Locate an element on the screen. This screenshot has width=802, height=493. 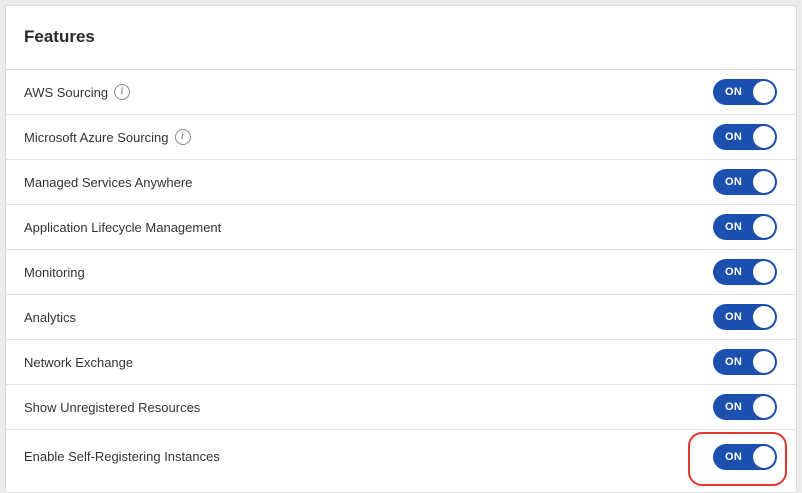
feature-label: Application Lifecycle Management is located at coordinates (123, 227).